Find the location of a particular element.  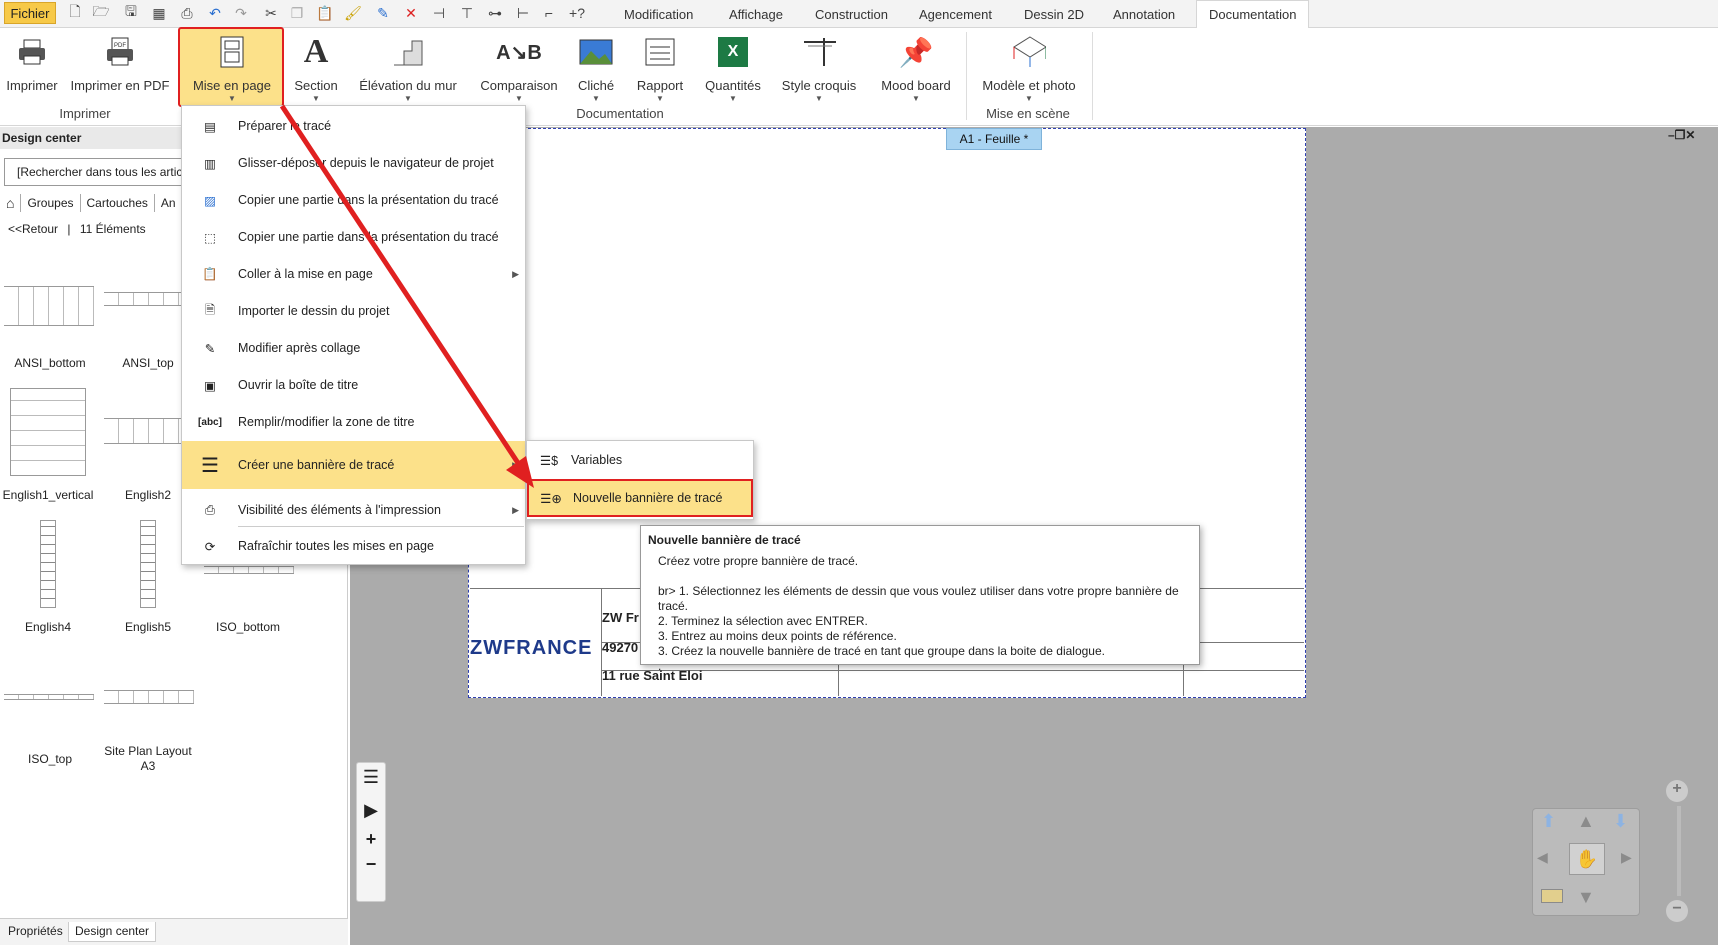

annotation-arrow is located at coordinates (406, 296).